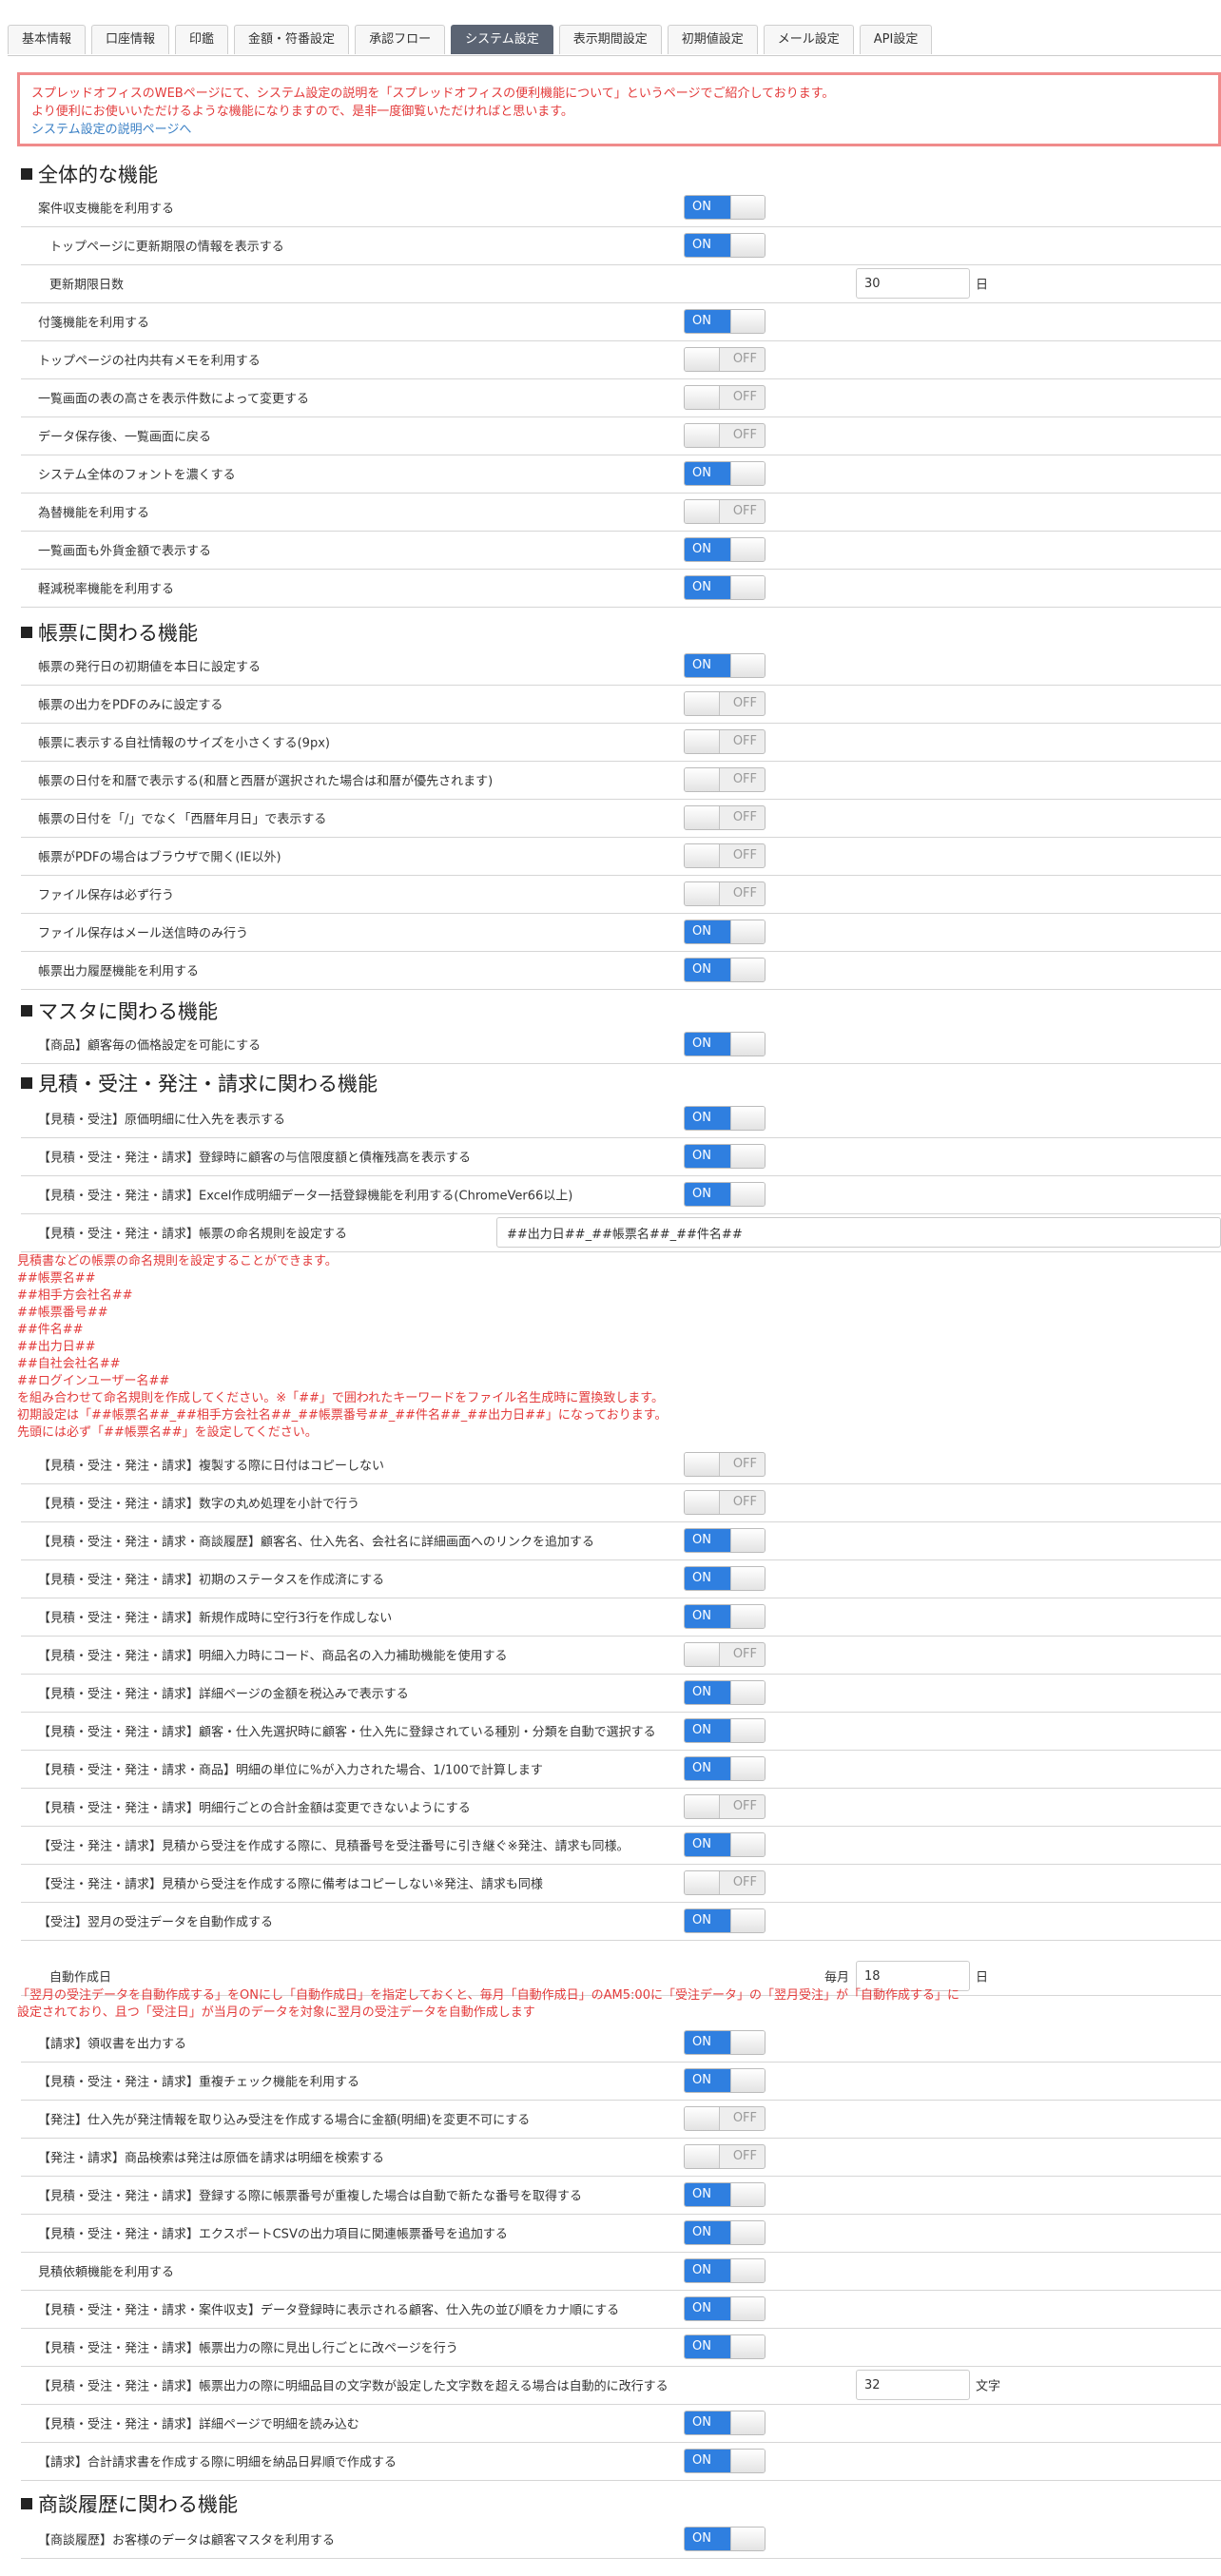 This screenshot has height=2576, width=1221. What do you see at coordinates (725, 435) in the screenshot?
I see `toggle-switch-6: ONOFF` at bounding box center [725, 435].